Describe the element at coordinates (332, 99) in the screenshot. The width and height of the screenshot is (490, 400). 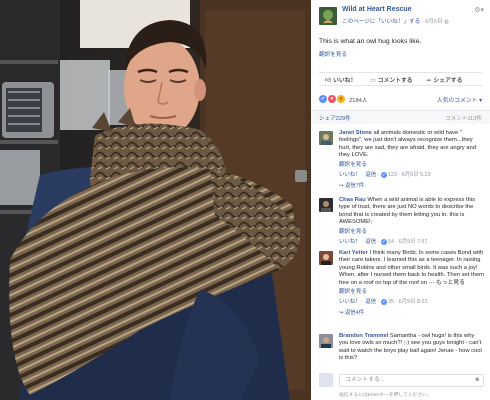
I see `love-reaction-icon: ♥` at that location.